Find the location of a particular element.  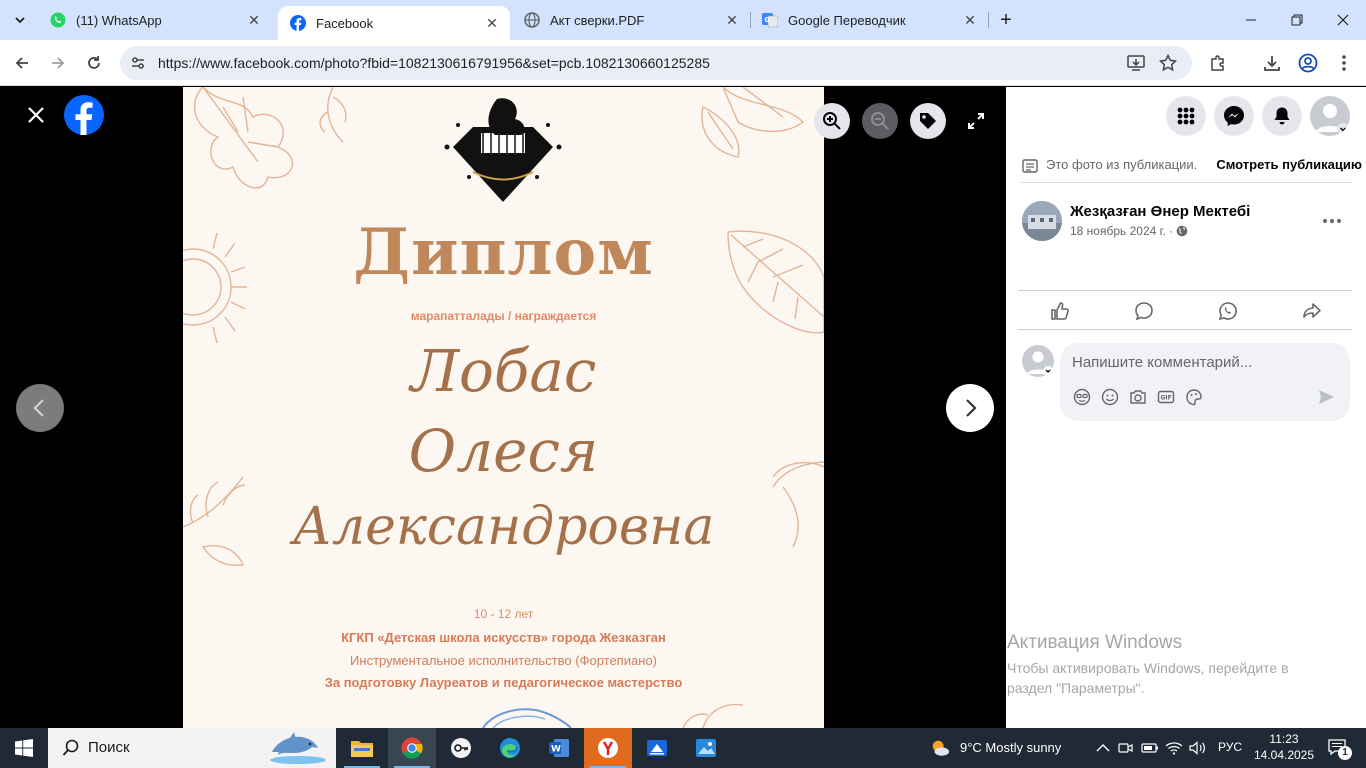

forward-button is located at coordinates (58, 63).